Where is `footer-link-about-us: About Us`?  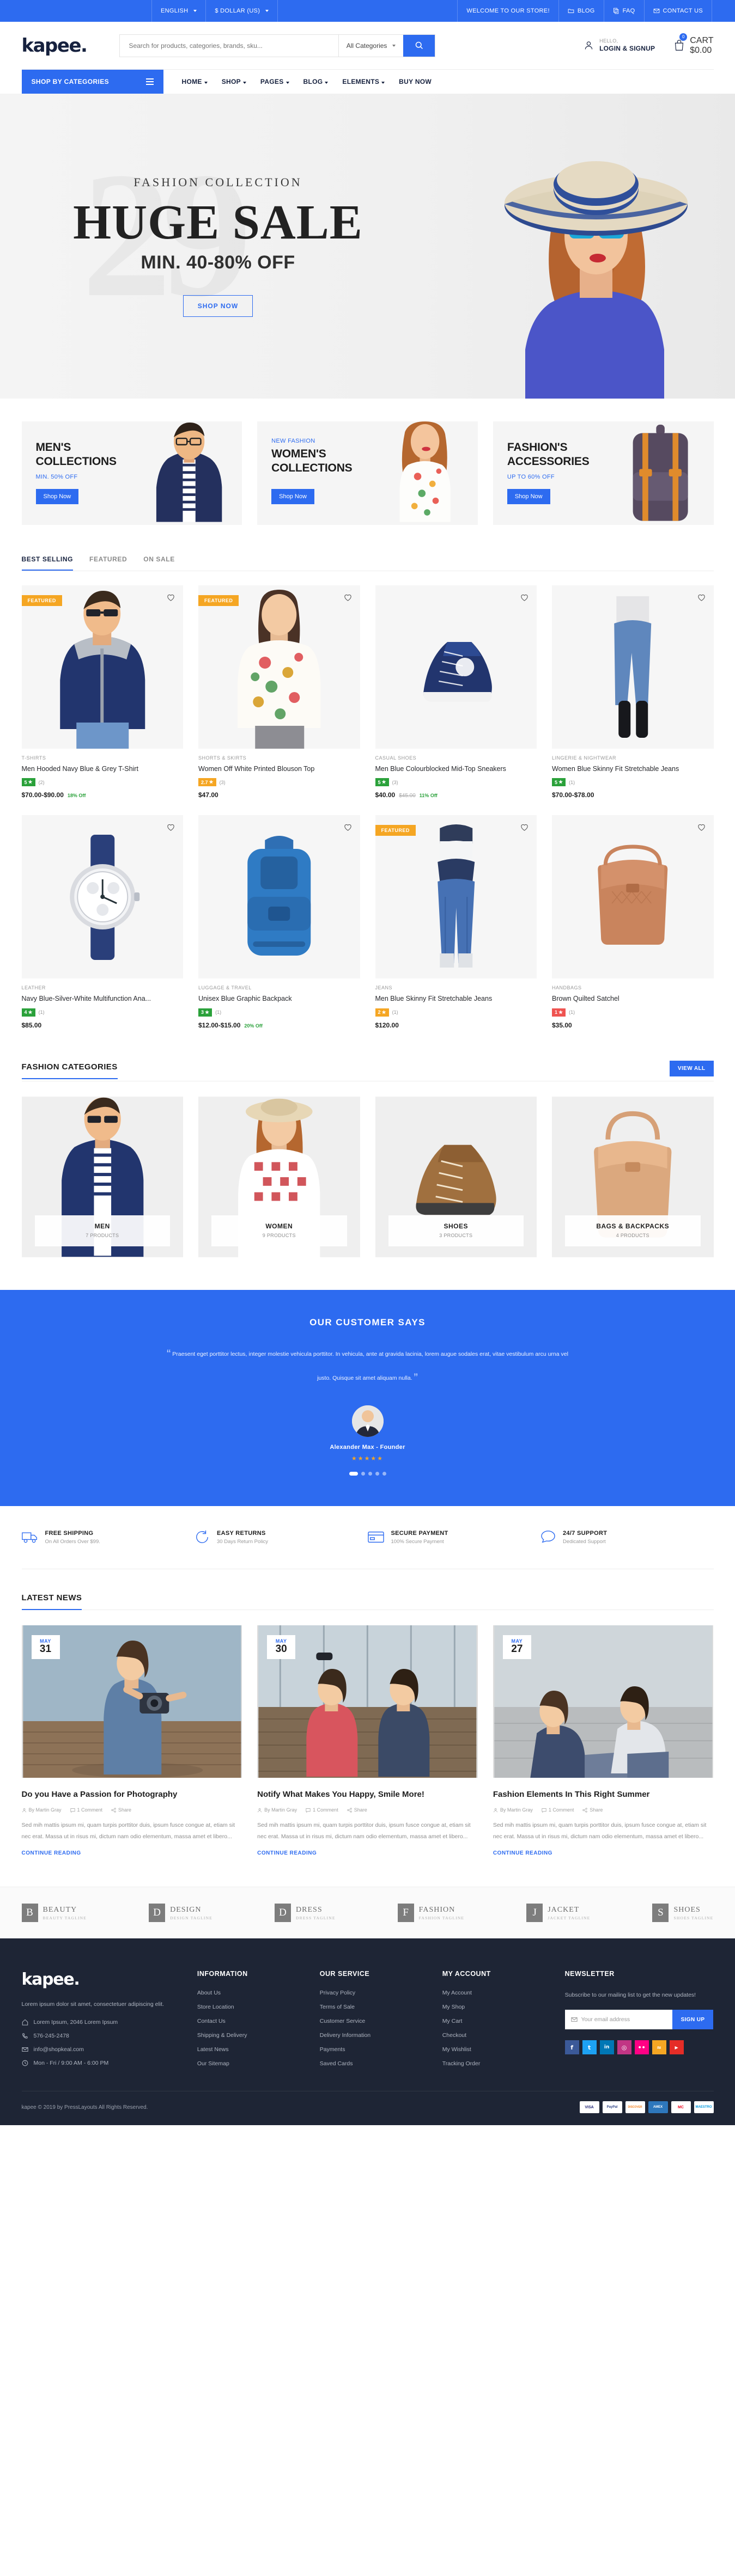
footer-link-about-us: About Us is located at coordinates (250, 1993).